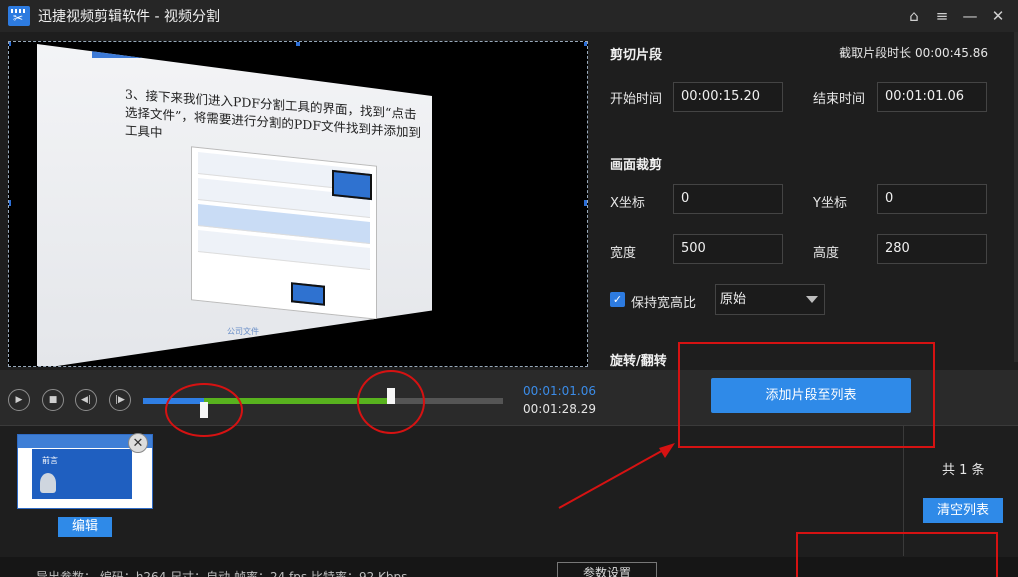 The height and width of the screenshot is (577, 1018). Describe the element at coordinates (120, 400) in the screenshot. I see `next-icon: |▶` at that location.